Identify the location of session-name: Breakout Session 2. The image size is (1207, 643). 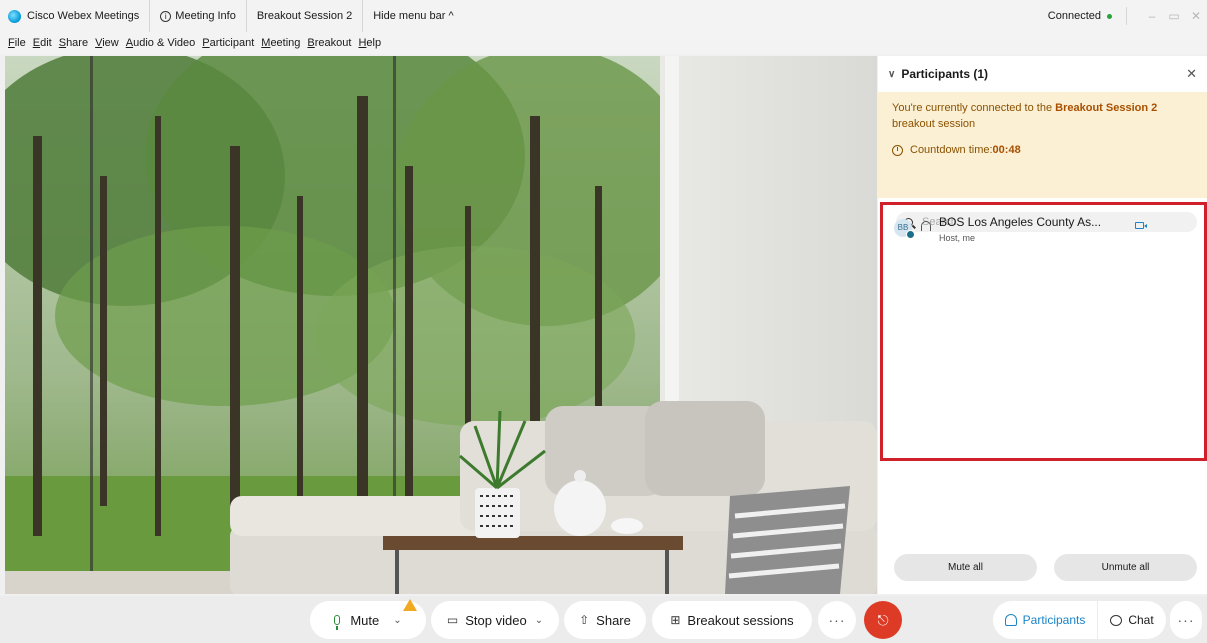
(305, 16).